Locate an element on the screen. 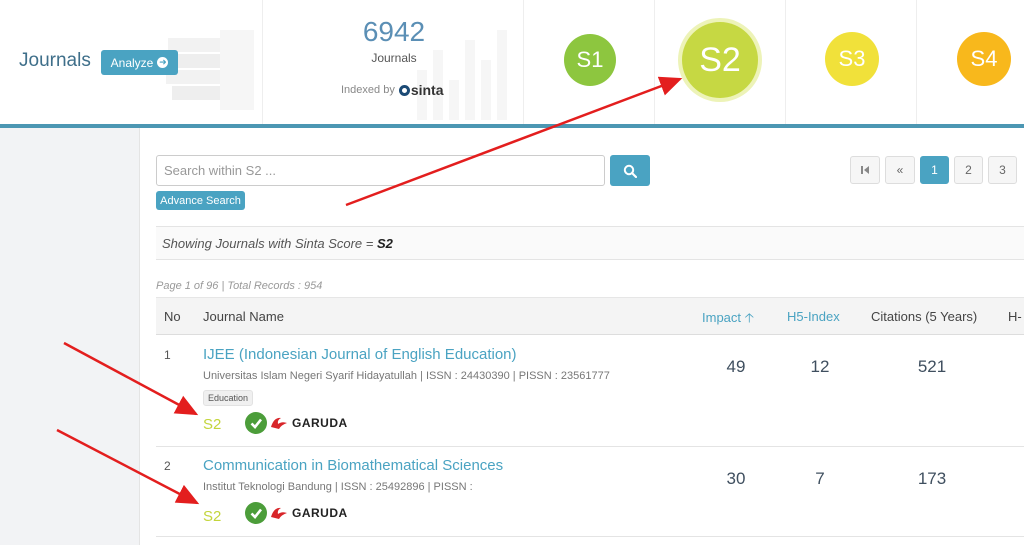 Image resolution: width=1024 pixels, height=545 pixels. search-input is located at coordinates (380, 170).